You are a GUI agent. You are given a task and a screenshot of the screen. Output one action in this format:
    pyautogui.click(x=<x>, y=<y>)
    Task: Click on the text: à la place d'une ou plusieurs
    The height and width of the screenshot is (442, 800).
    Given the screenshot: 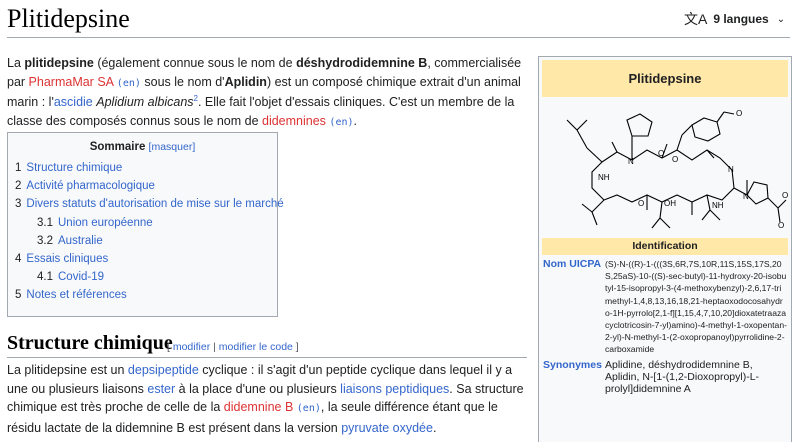 What is the action you would take?
    pyautogui.click(x=258, y=388)
    